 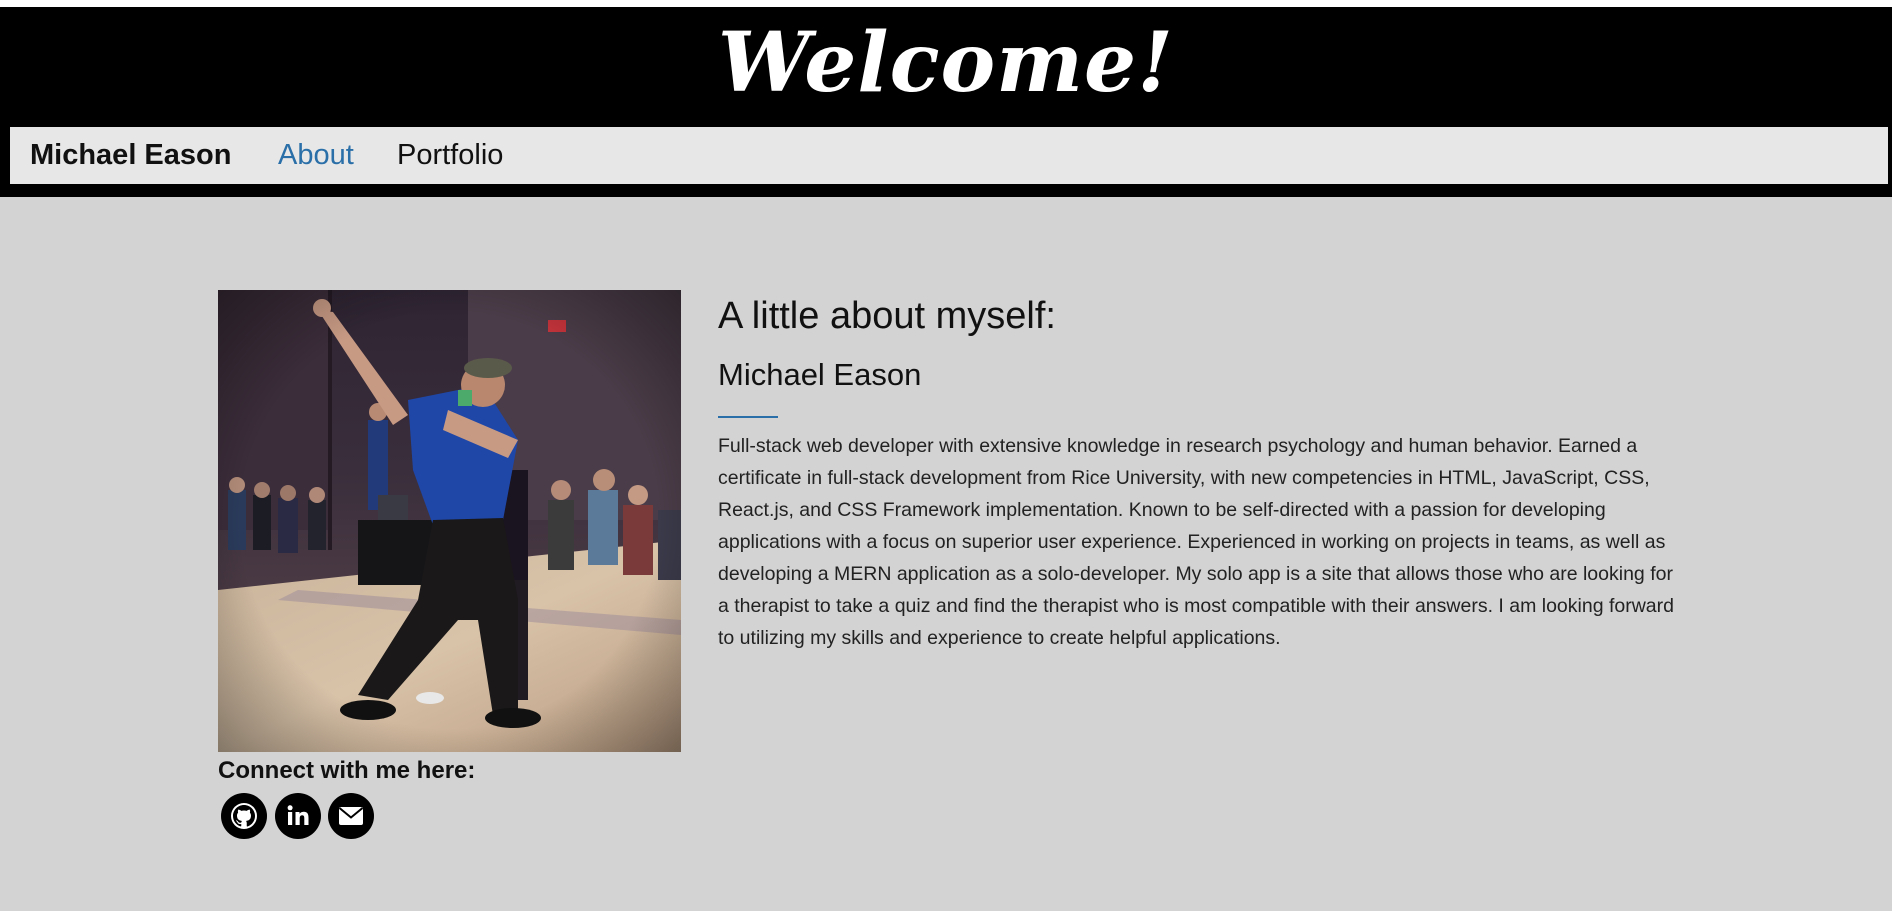 I want to click on nav-link-about: About, so click(x=316, y=155).